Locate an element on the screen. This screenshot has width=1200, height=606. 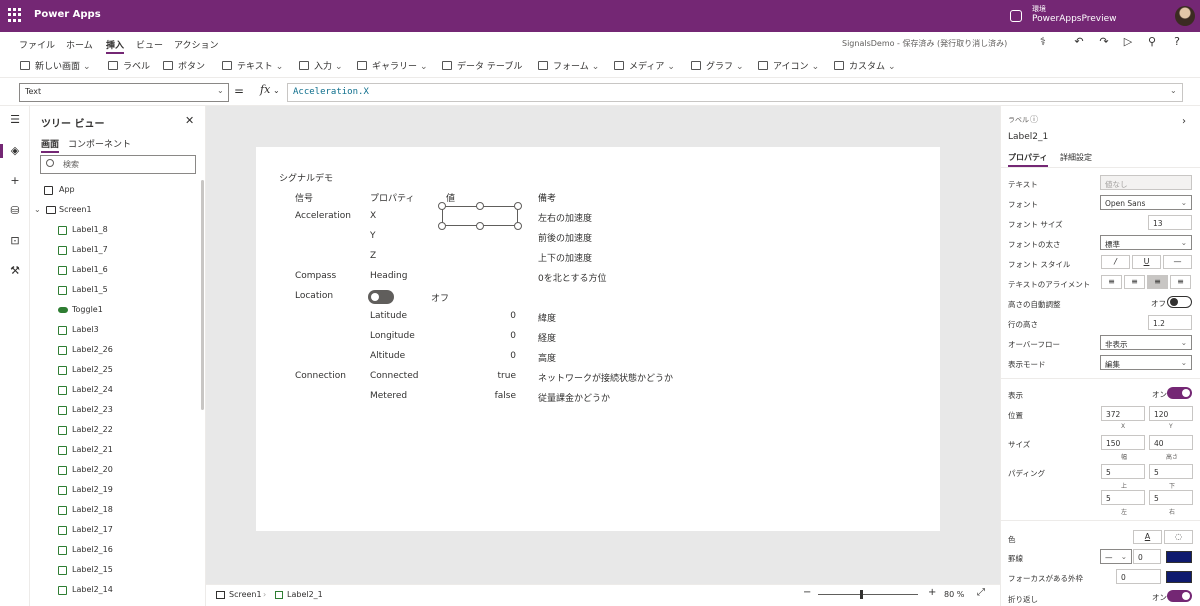
height-input: 40 is located at coordinates (1171, 442).